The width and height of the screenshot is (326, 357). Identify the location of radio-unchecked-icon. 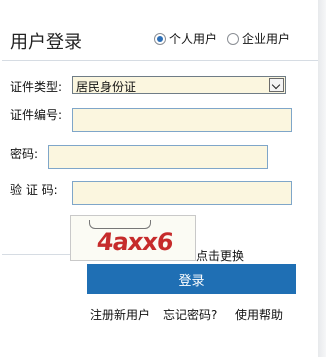
(233, 38).